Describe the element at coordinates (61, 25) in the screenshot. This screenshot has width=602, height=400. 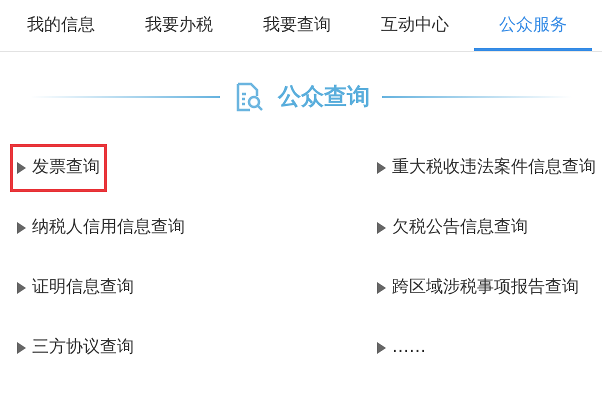
I see `nav-tab: 我的信息` at that location.